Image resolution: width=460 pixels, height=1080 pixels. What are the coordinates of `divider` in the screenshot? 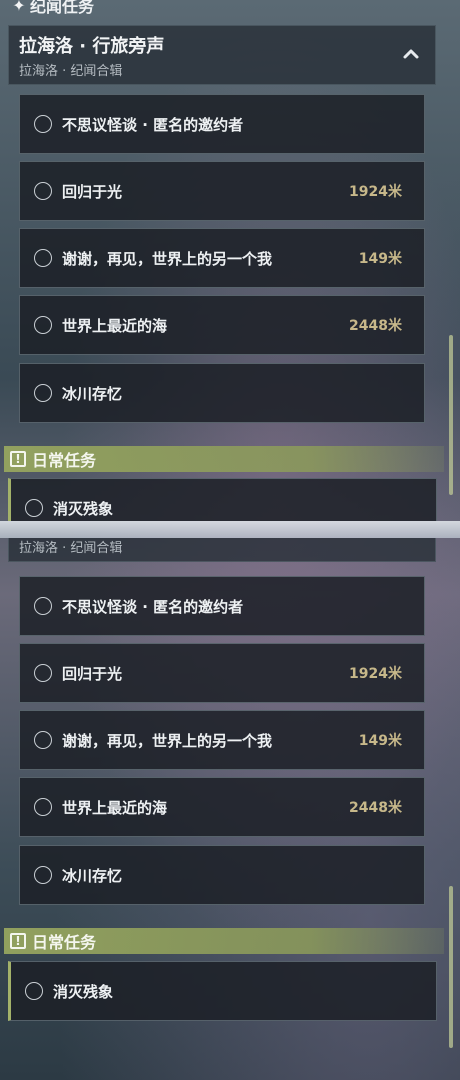 It's located at (230, 529).